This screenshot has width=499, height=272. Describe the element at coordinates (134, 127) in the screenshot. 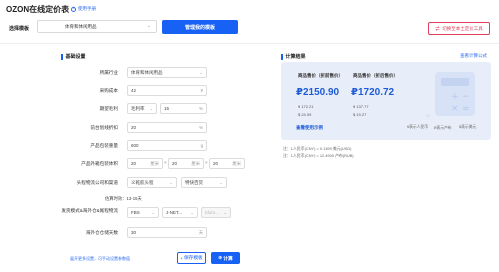

I see `discount-value: 20` at that location.